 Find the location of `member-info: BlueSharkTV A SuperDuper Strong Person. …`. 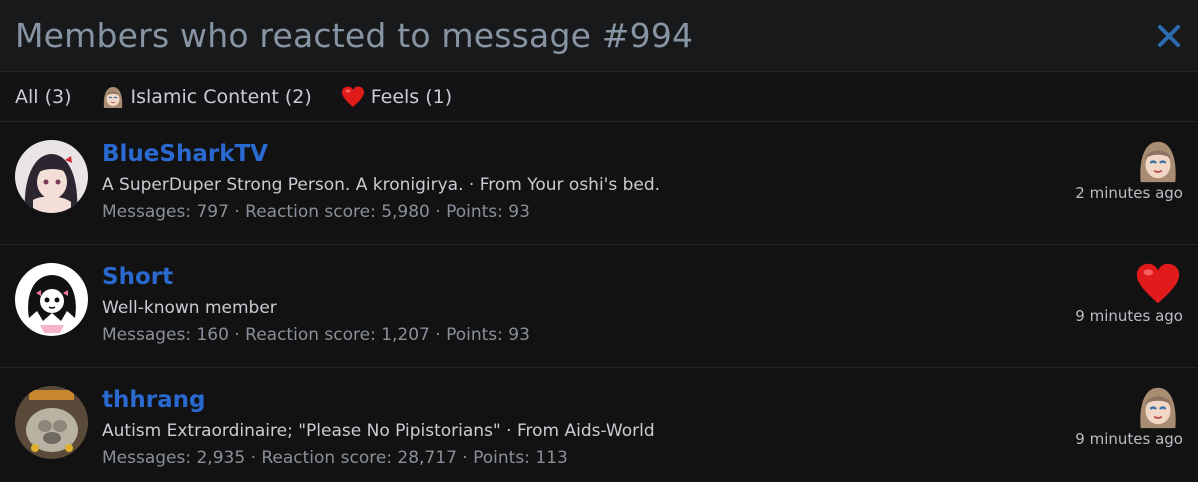

member-info: BlueSharkTV A SuperDuper Strong Person. … is located at coordinates (381, 181).